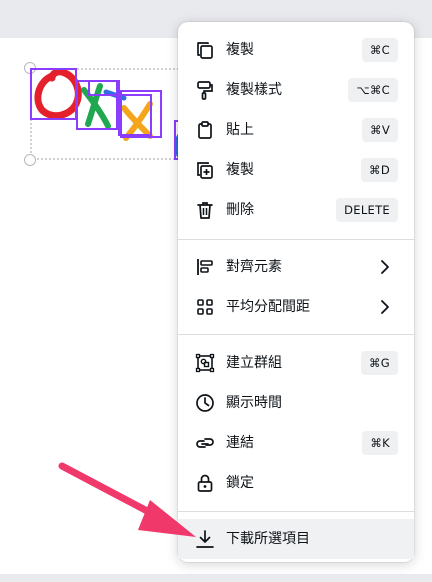 The height and width of the screenshot is (582, 432). I want to click on annotation-arrow-icon, so click(127, 499).